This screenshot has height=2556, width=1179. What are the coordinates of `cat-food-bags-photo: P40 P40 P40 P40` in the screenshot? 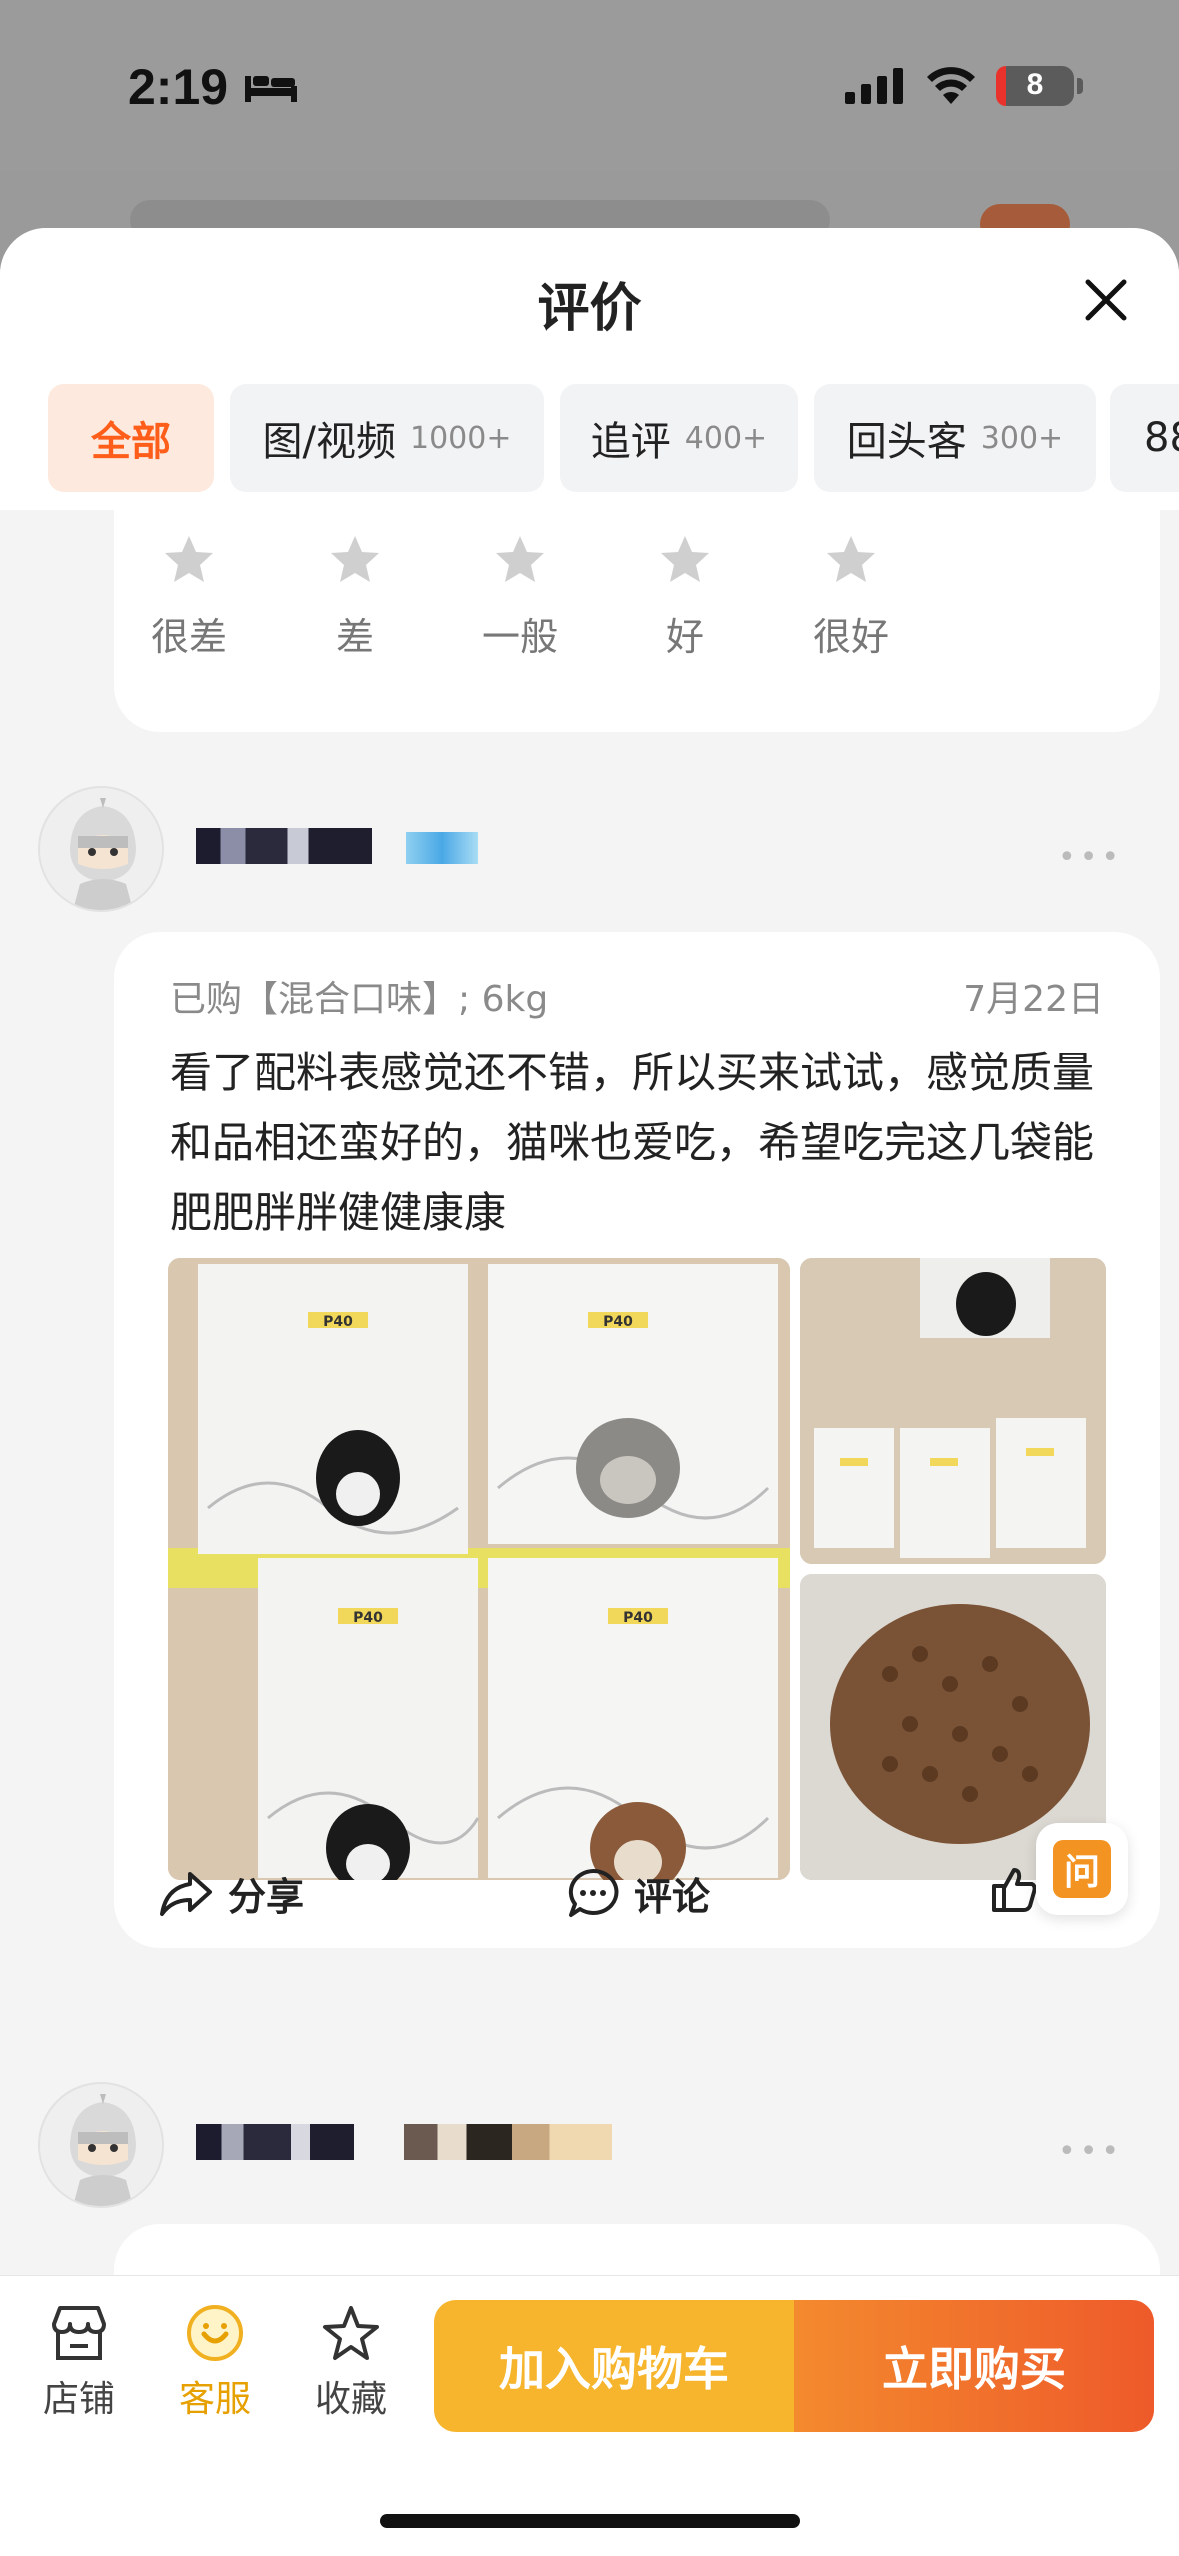 It's located at (479, 1569).